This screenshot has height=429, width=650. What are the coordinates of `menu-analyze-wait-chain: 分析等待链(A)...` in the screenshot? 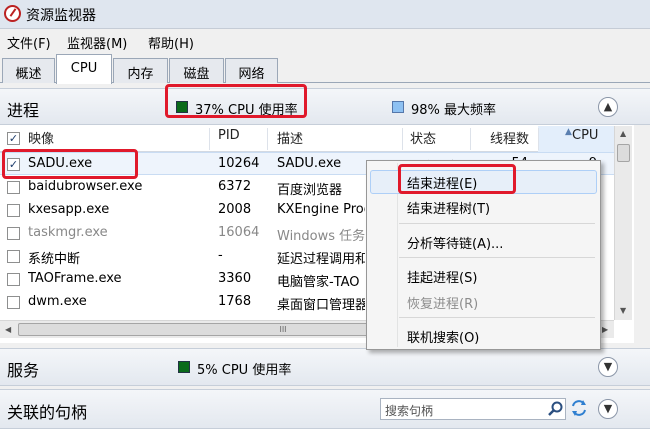 It's located at (455, 242).